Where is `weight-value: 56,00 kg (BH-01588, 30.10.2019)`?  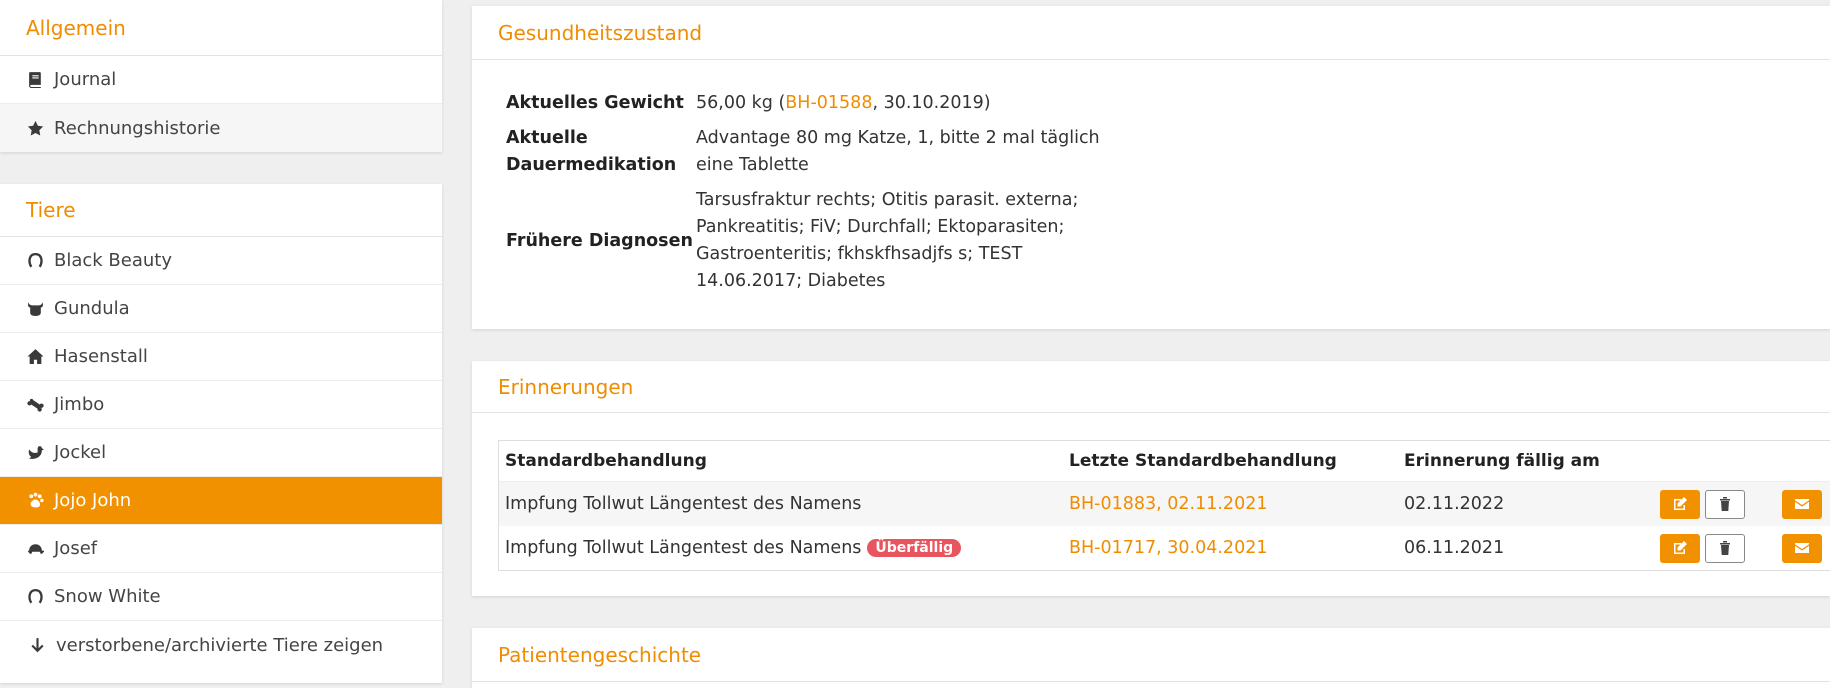 weight-value: 56,00 kg (BH-01588, 30.10.2019) is located at coordinates (911, 103).